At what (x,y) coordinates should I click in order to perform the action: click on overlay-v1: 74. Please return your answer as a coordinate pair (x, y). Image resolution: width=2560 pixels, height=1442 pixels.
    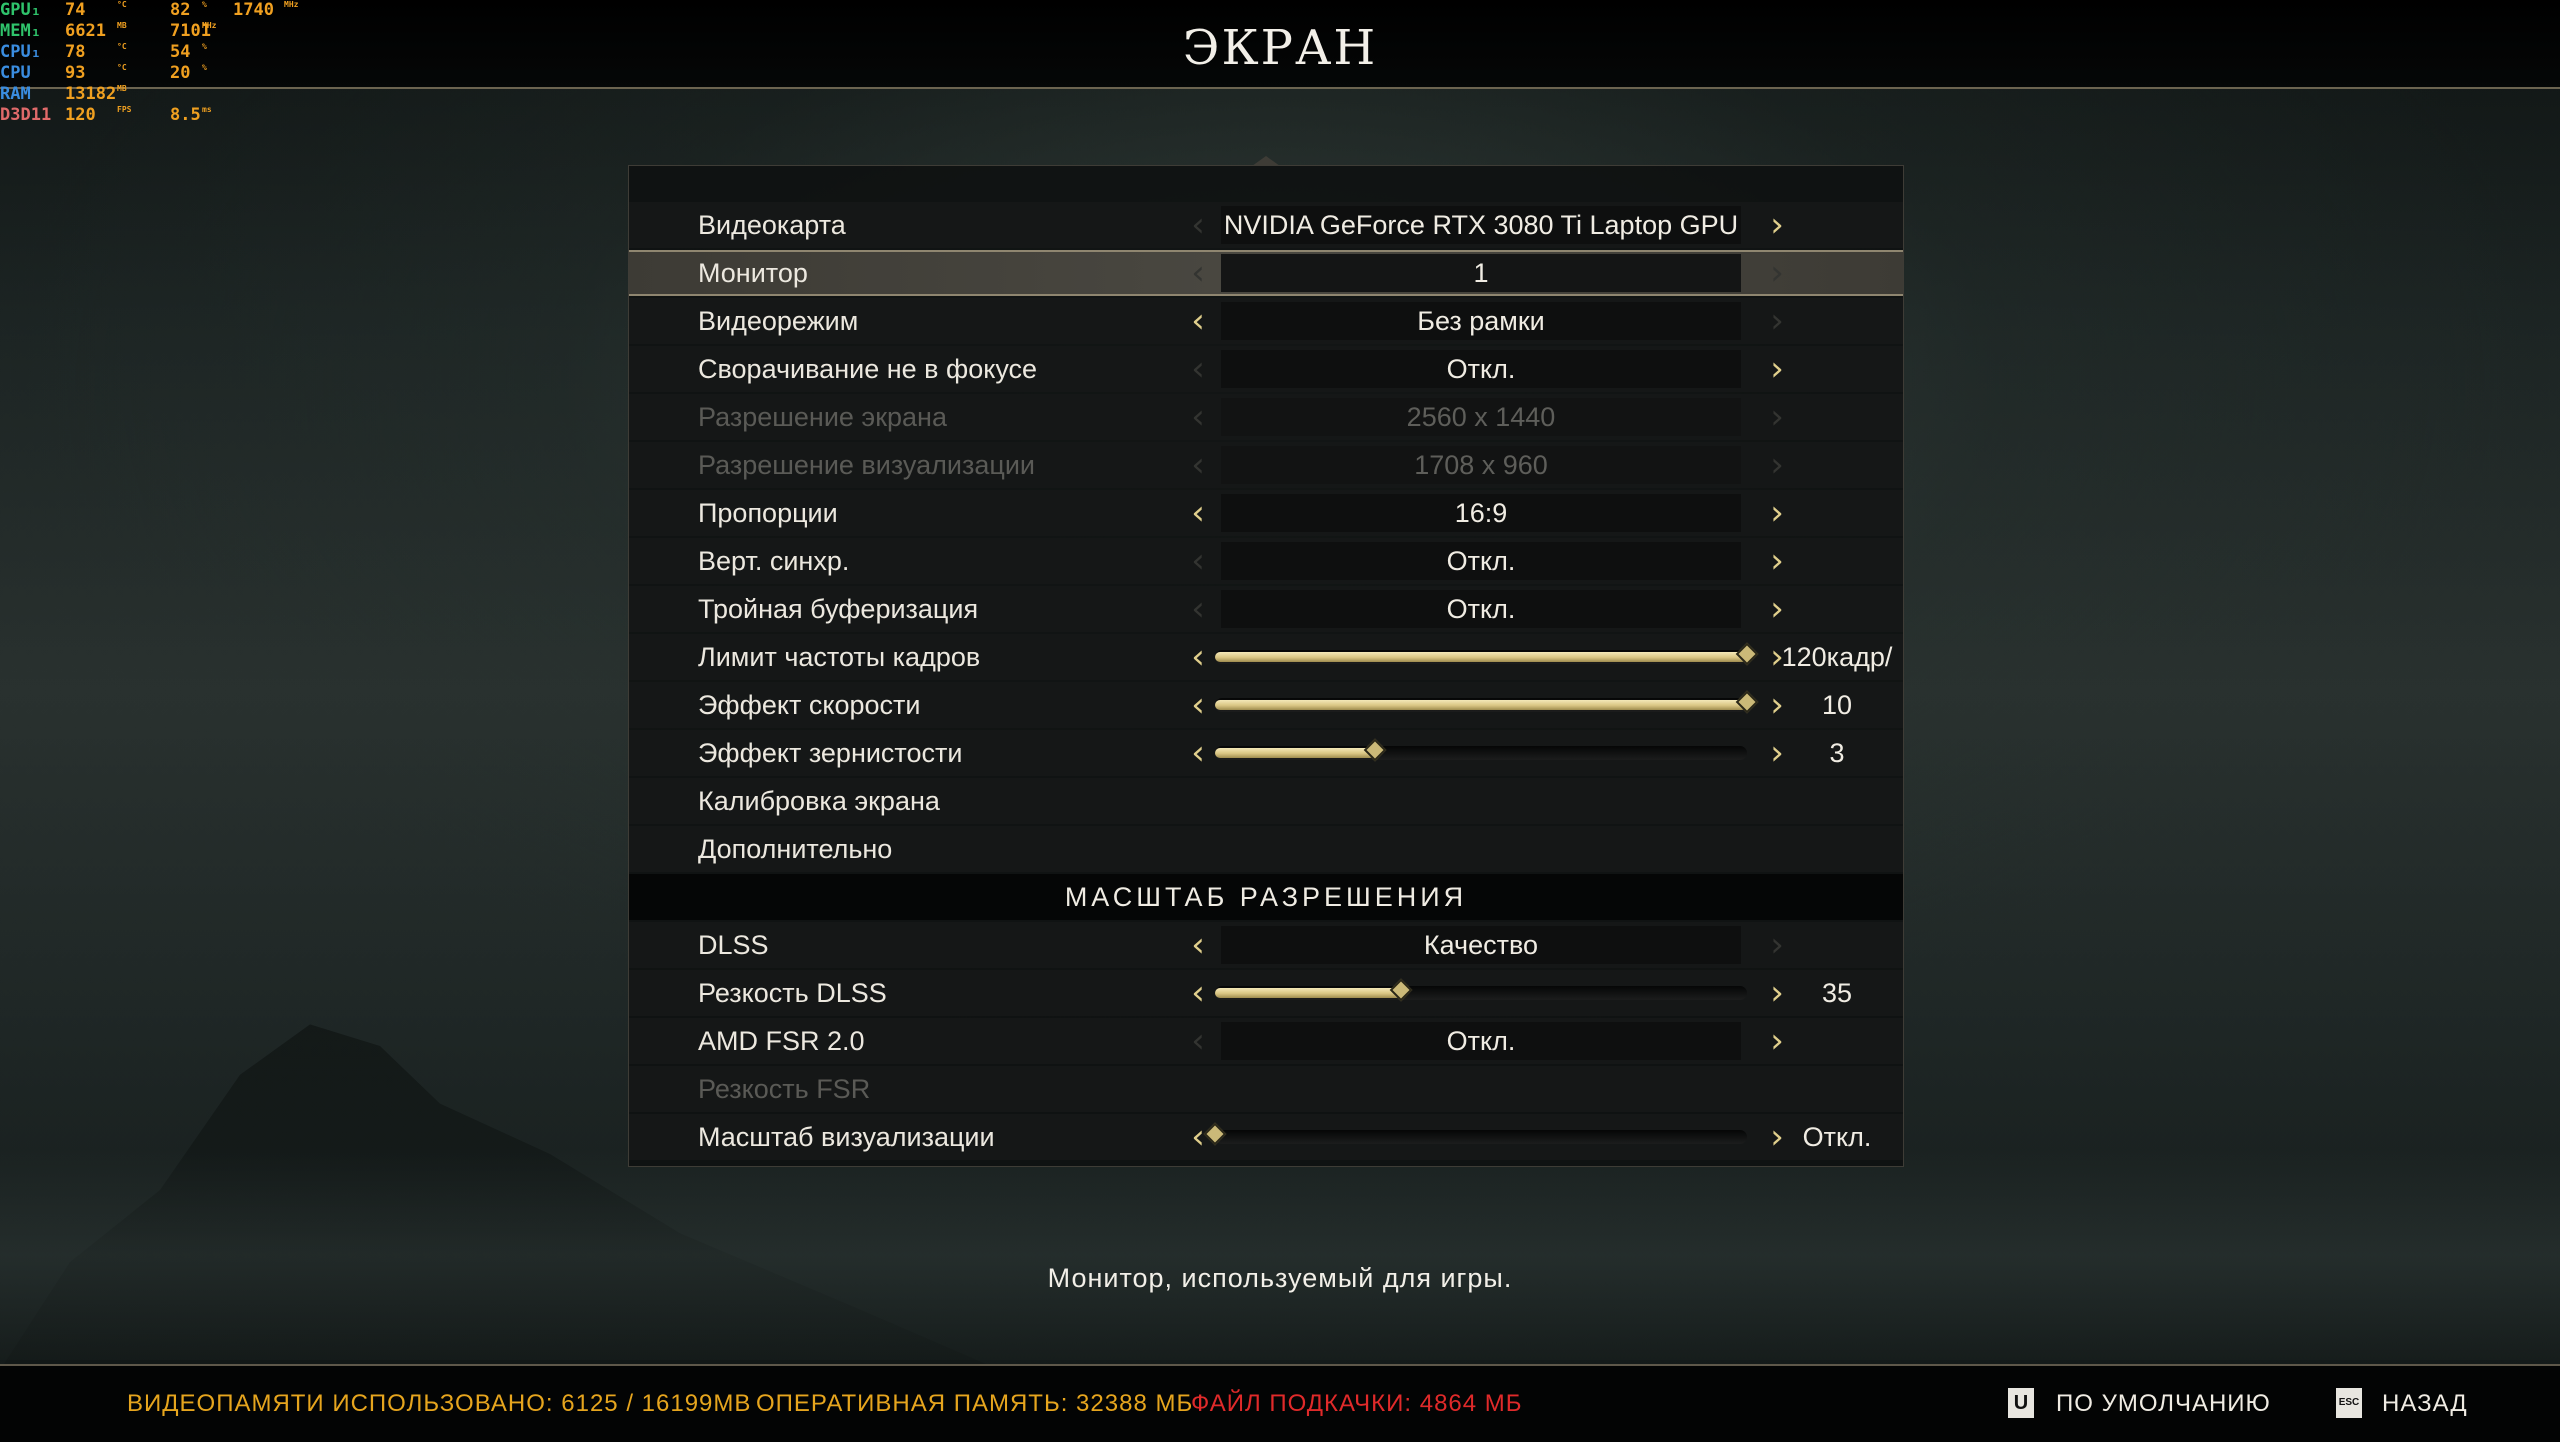
    Looking at the image, I should click on (75, 10).